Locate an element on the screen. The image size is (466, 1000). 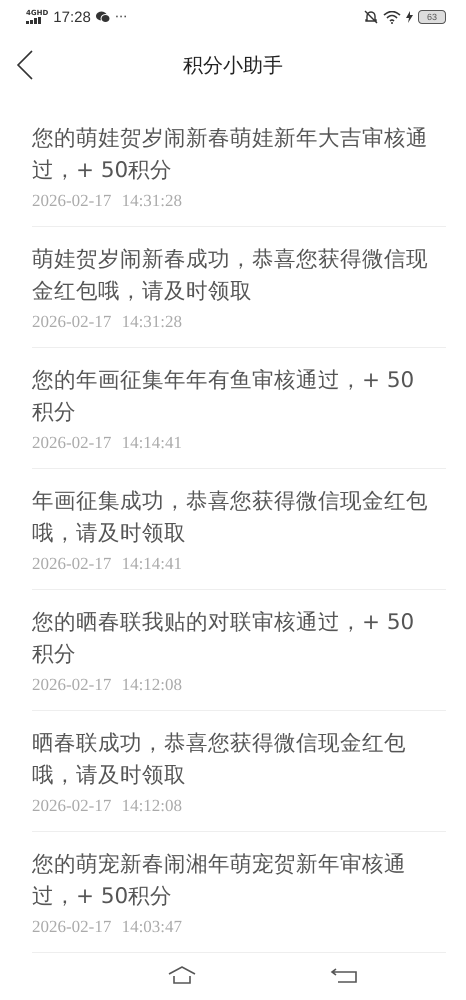
battery-indicator: 63 is located at coordinates (432, 17).